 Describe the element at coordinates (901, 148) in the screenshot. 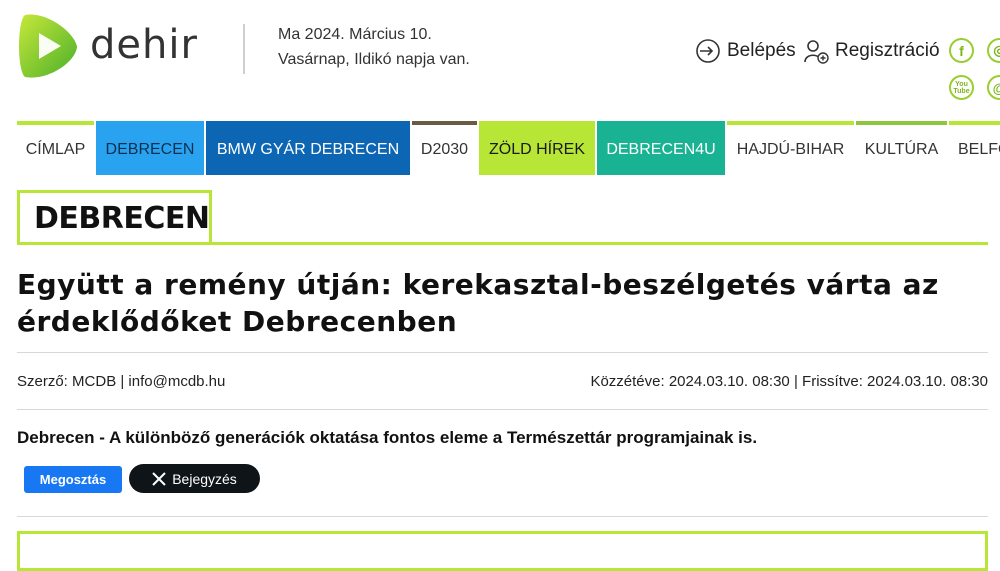

I see `nav-item-kultura: KULTÚRA` at that location.